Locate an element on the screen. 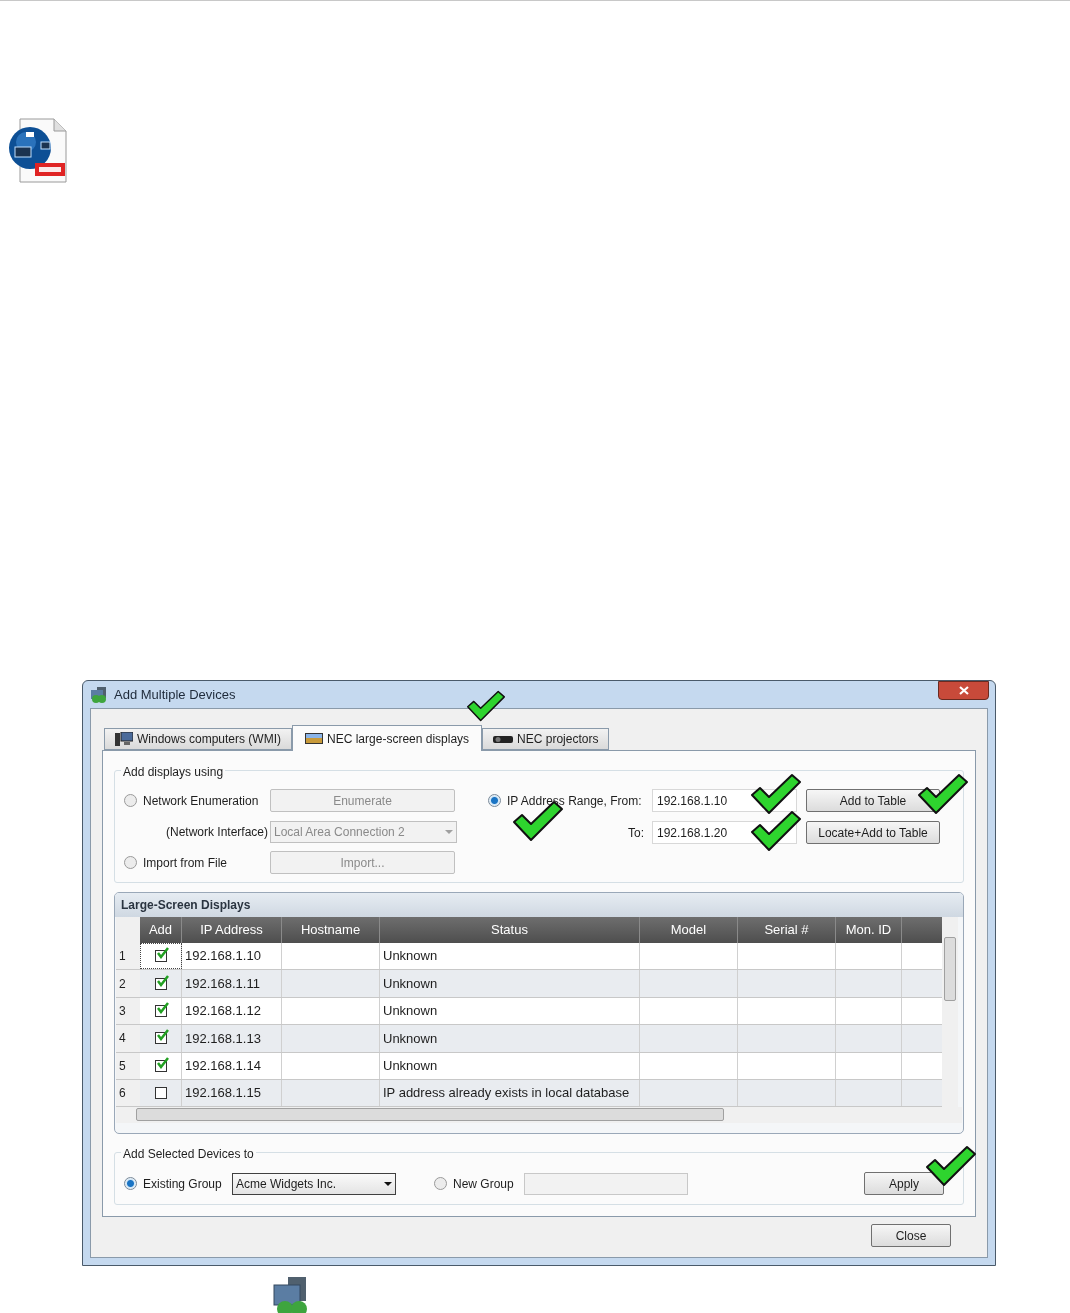  display-icon is located at coordinates (314, 738).